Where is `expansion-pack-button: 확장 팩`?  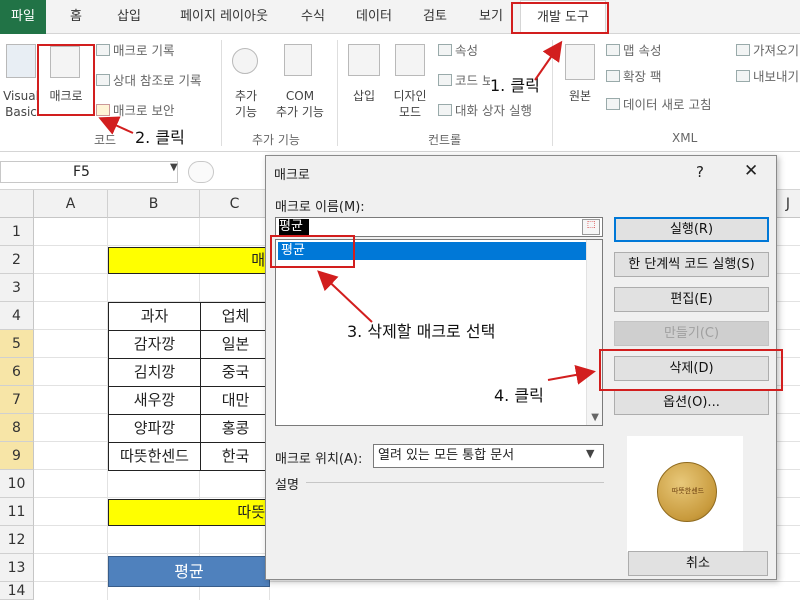
expansion-pack-button: 확장 팩 is located at coordinates (633, 77).